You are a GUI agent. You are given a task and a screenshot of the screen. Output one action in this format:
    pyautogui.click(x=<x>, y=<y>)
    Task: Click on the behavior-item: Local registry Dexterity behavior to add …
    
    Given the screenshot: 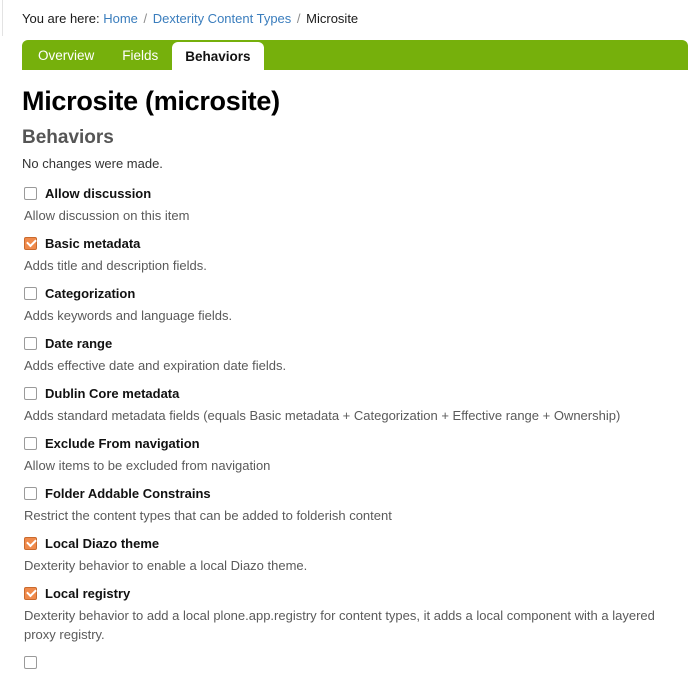 What is the action you would take?
    pyautogui.click(x=356, y=615)
    